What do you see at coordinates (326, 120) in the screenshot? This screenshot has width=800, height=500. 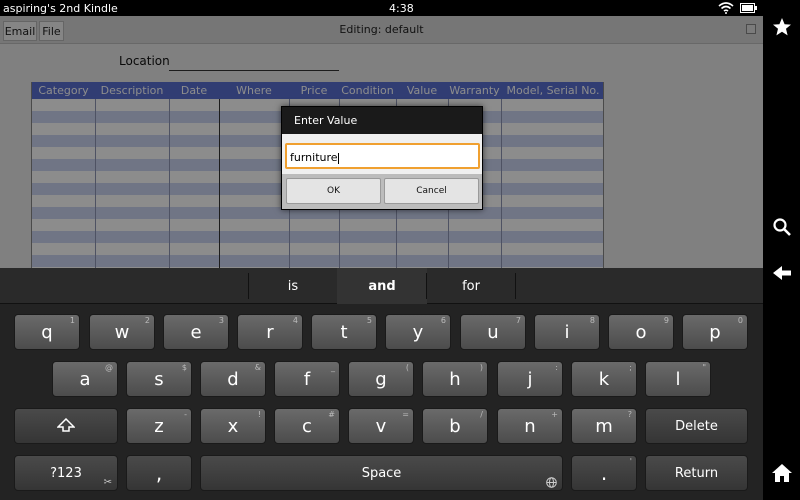 I see `dialog-title: Enter Value` at bounding box center [326, 120].